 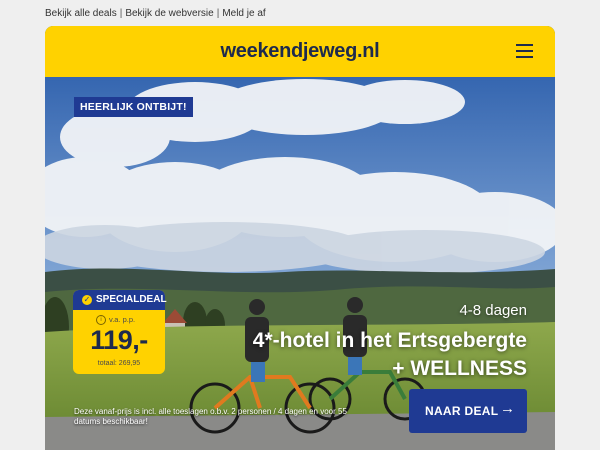 I want to click on special-deal-header: ✓ SPECIALDEAL, so click(x=120, y=300).